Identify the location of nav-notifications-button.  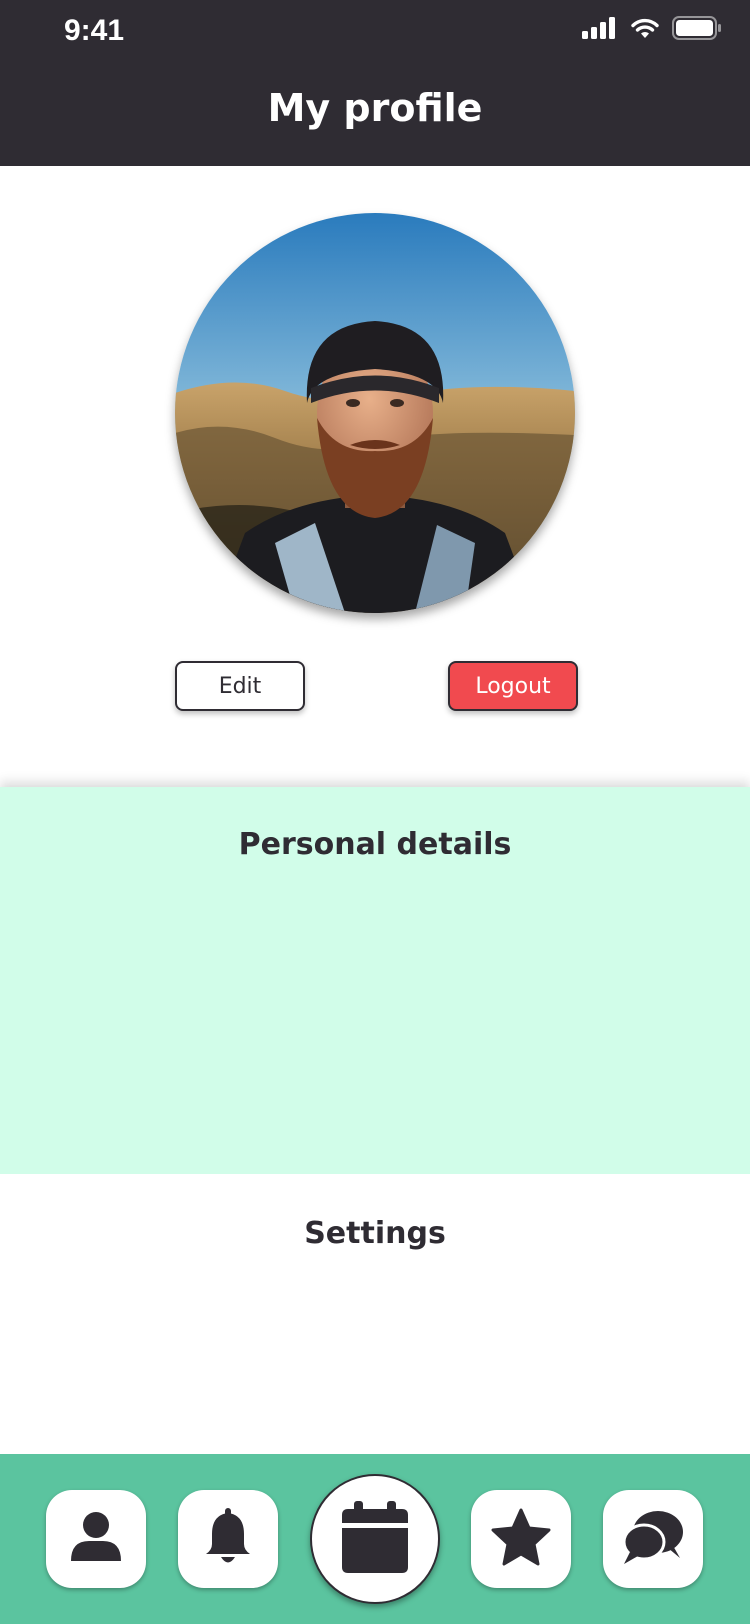
(228, 1539).